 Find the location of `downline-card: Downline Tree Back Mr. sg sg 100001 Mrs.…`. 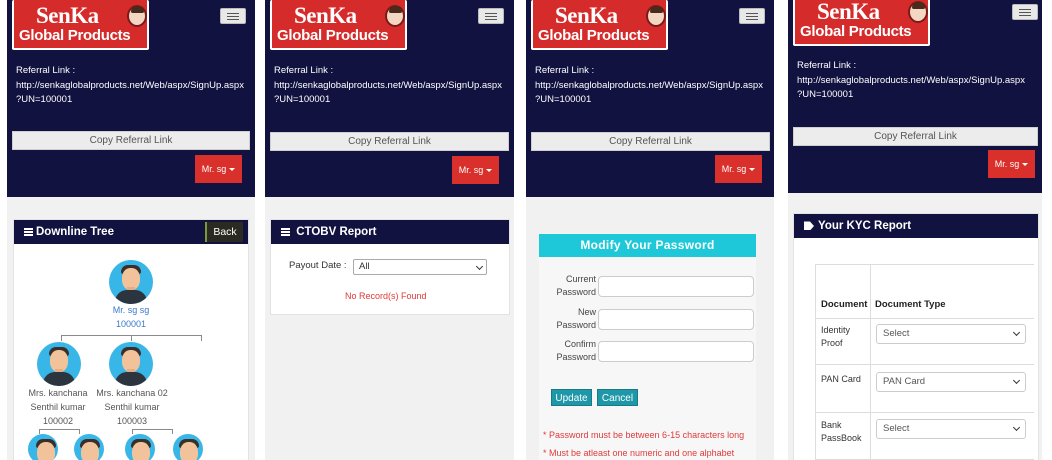

downline-card: Downline Tree Back Mr. sg sg 100001 Mrs.… is located at coordinates (131, 339).